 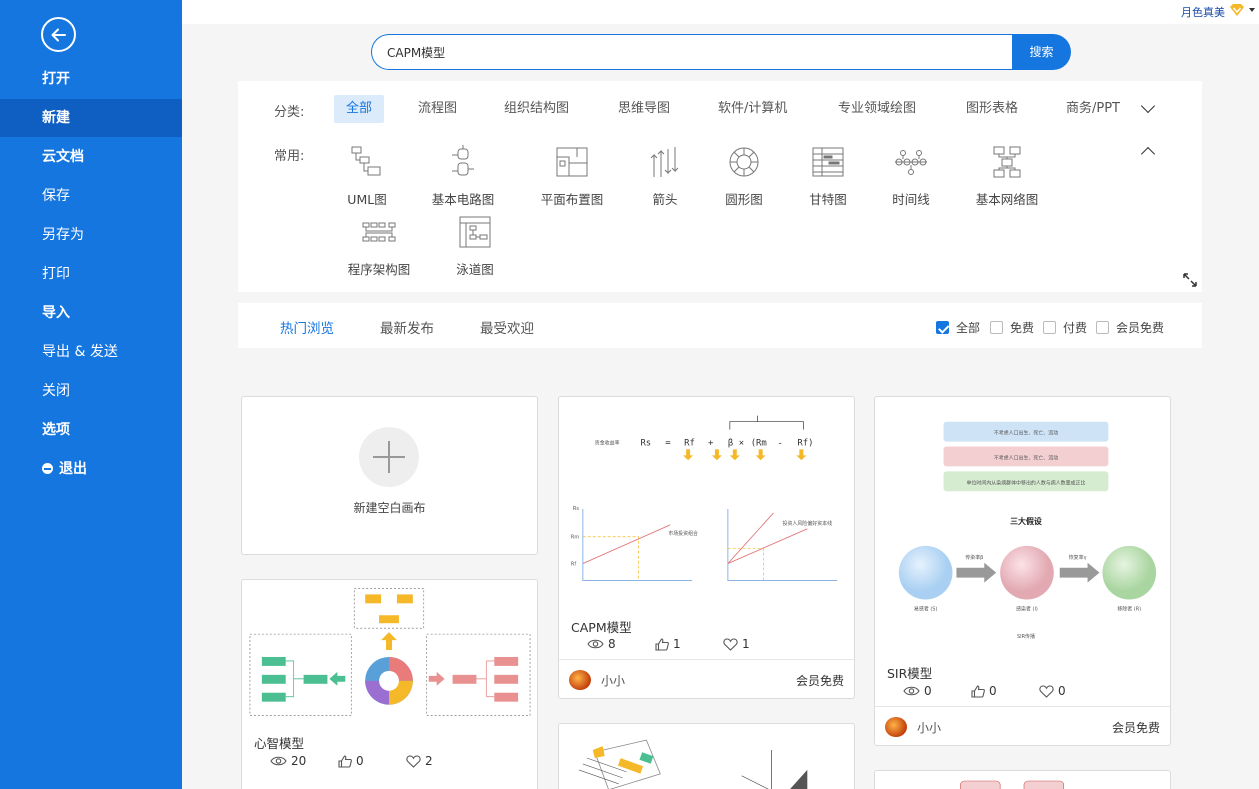 What do you see at coordinates (279, 742) in the screenshot?
I see `card-title: 心智模型` at bounding box center [279, 742].